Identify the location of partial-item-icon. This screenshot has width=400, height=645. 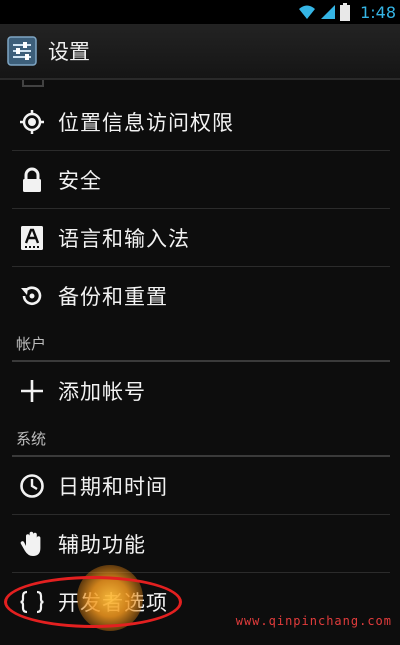
(33, 83).